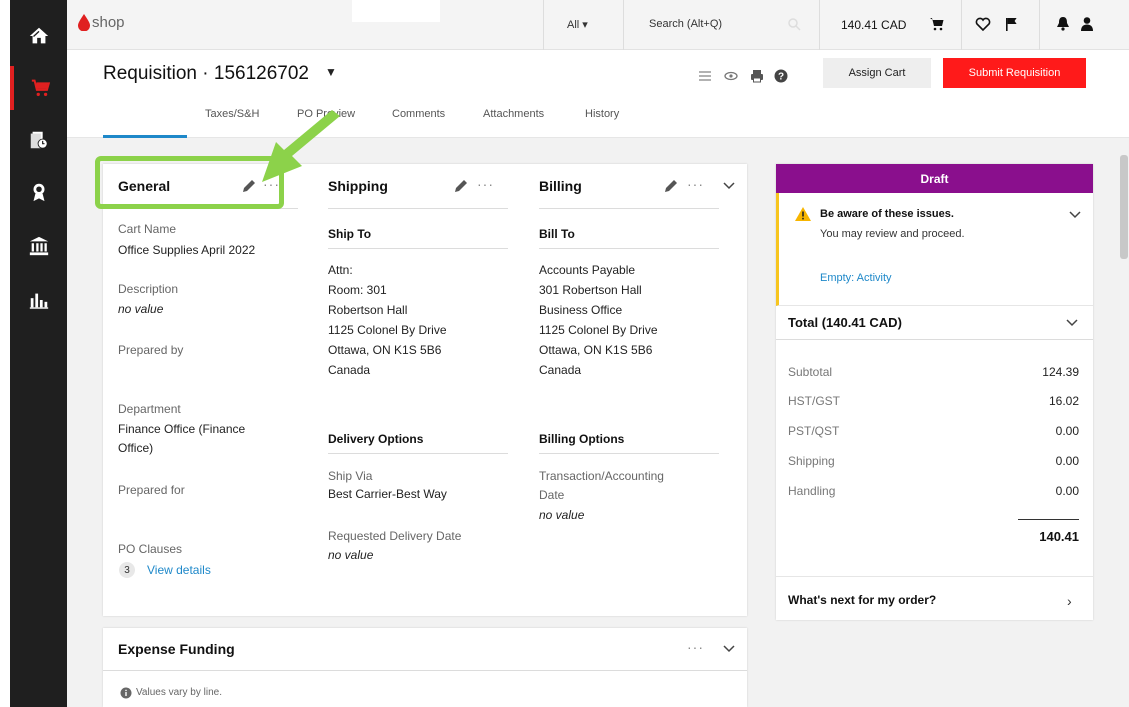 The width and height of the screenshot is (1129, 707). Describe the element at coordinates (887, 214) in the screenshot. I see `warning-title: Be aware of these issues.` at that location.